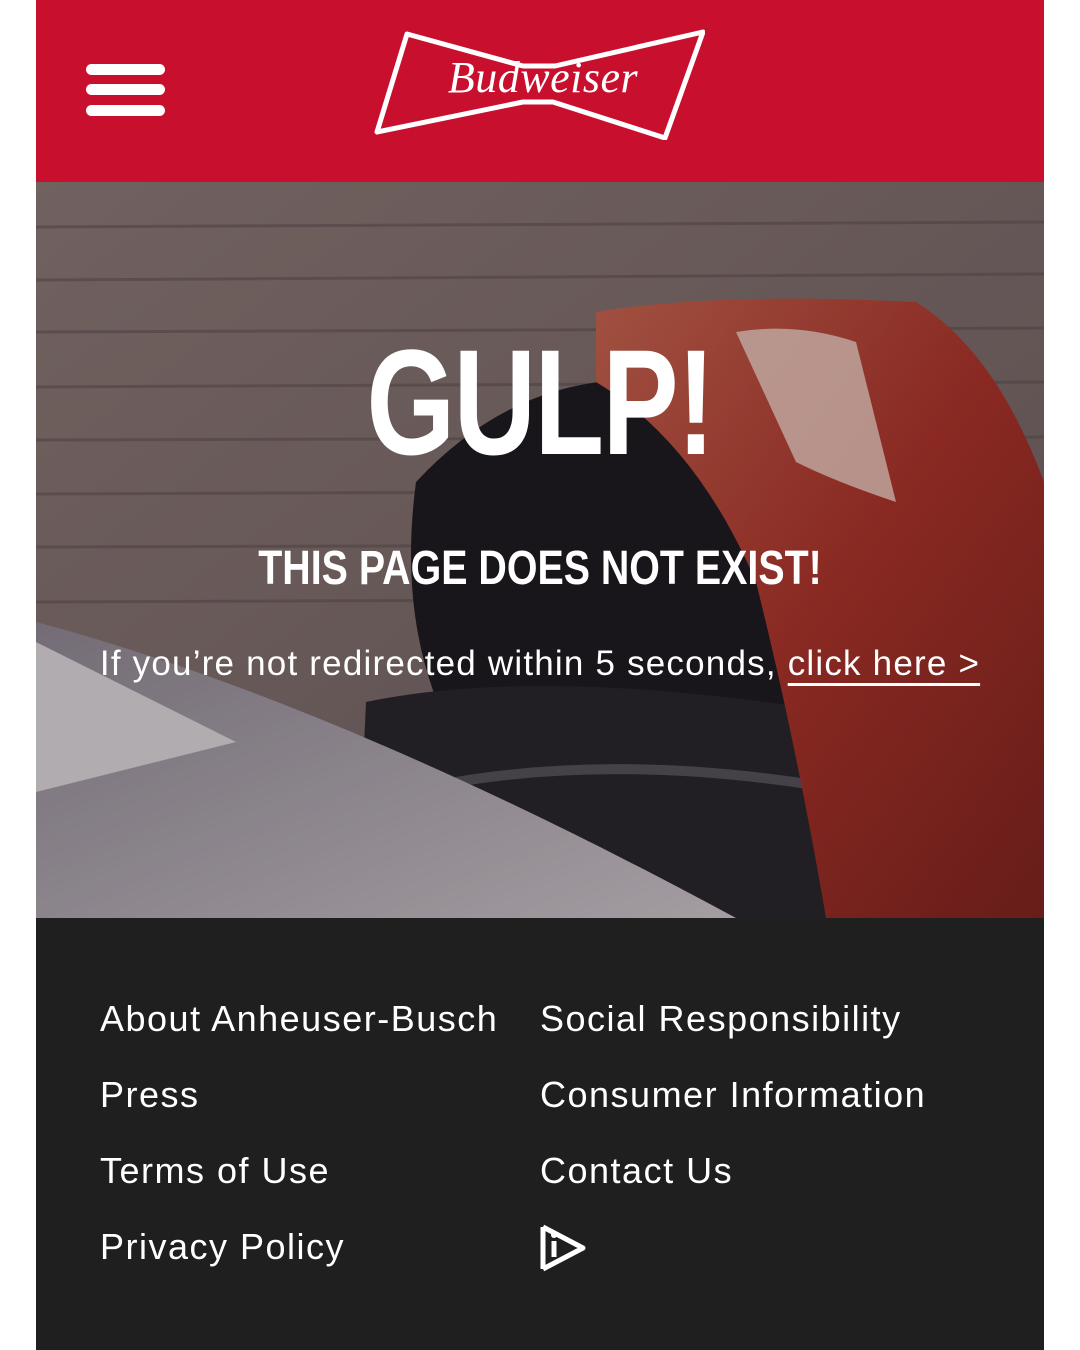 The height and width of the screenshot is (1350, 1080). Describe the element at coordinates (884, 663) in the screenshot. I see `click-here-link: click here >` at that location.